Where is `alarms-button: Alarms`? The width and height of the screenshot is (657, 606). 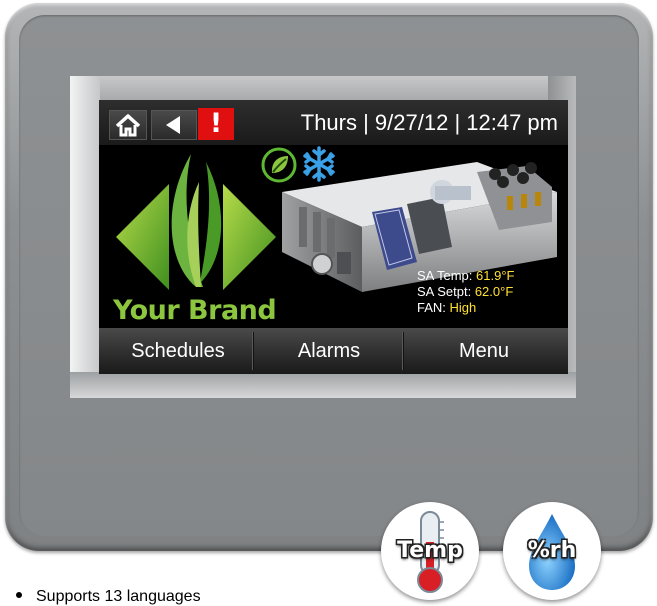 alarms-button: Alarms is located at coordinates (329, 351).